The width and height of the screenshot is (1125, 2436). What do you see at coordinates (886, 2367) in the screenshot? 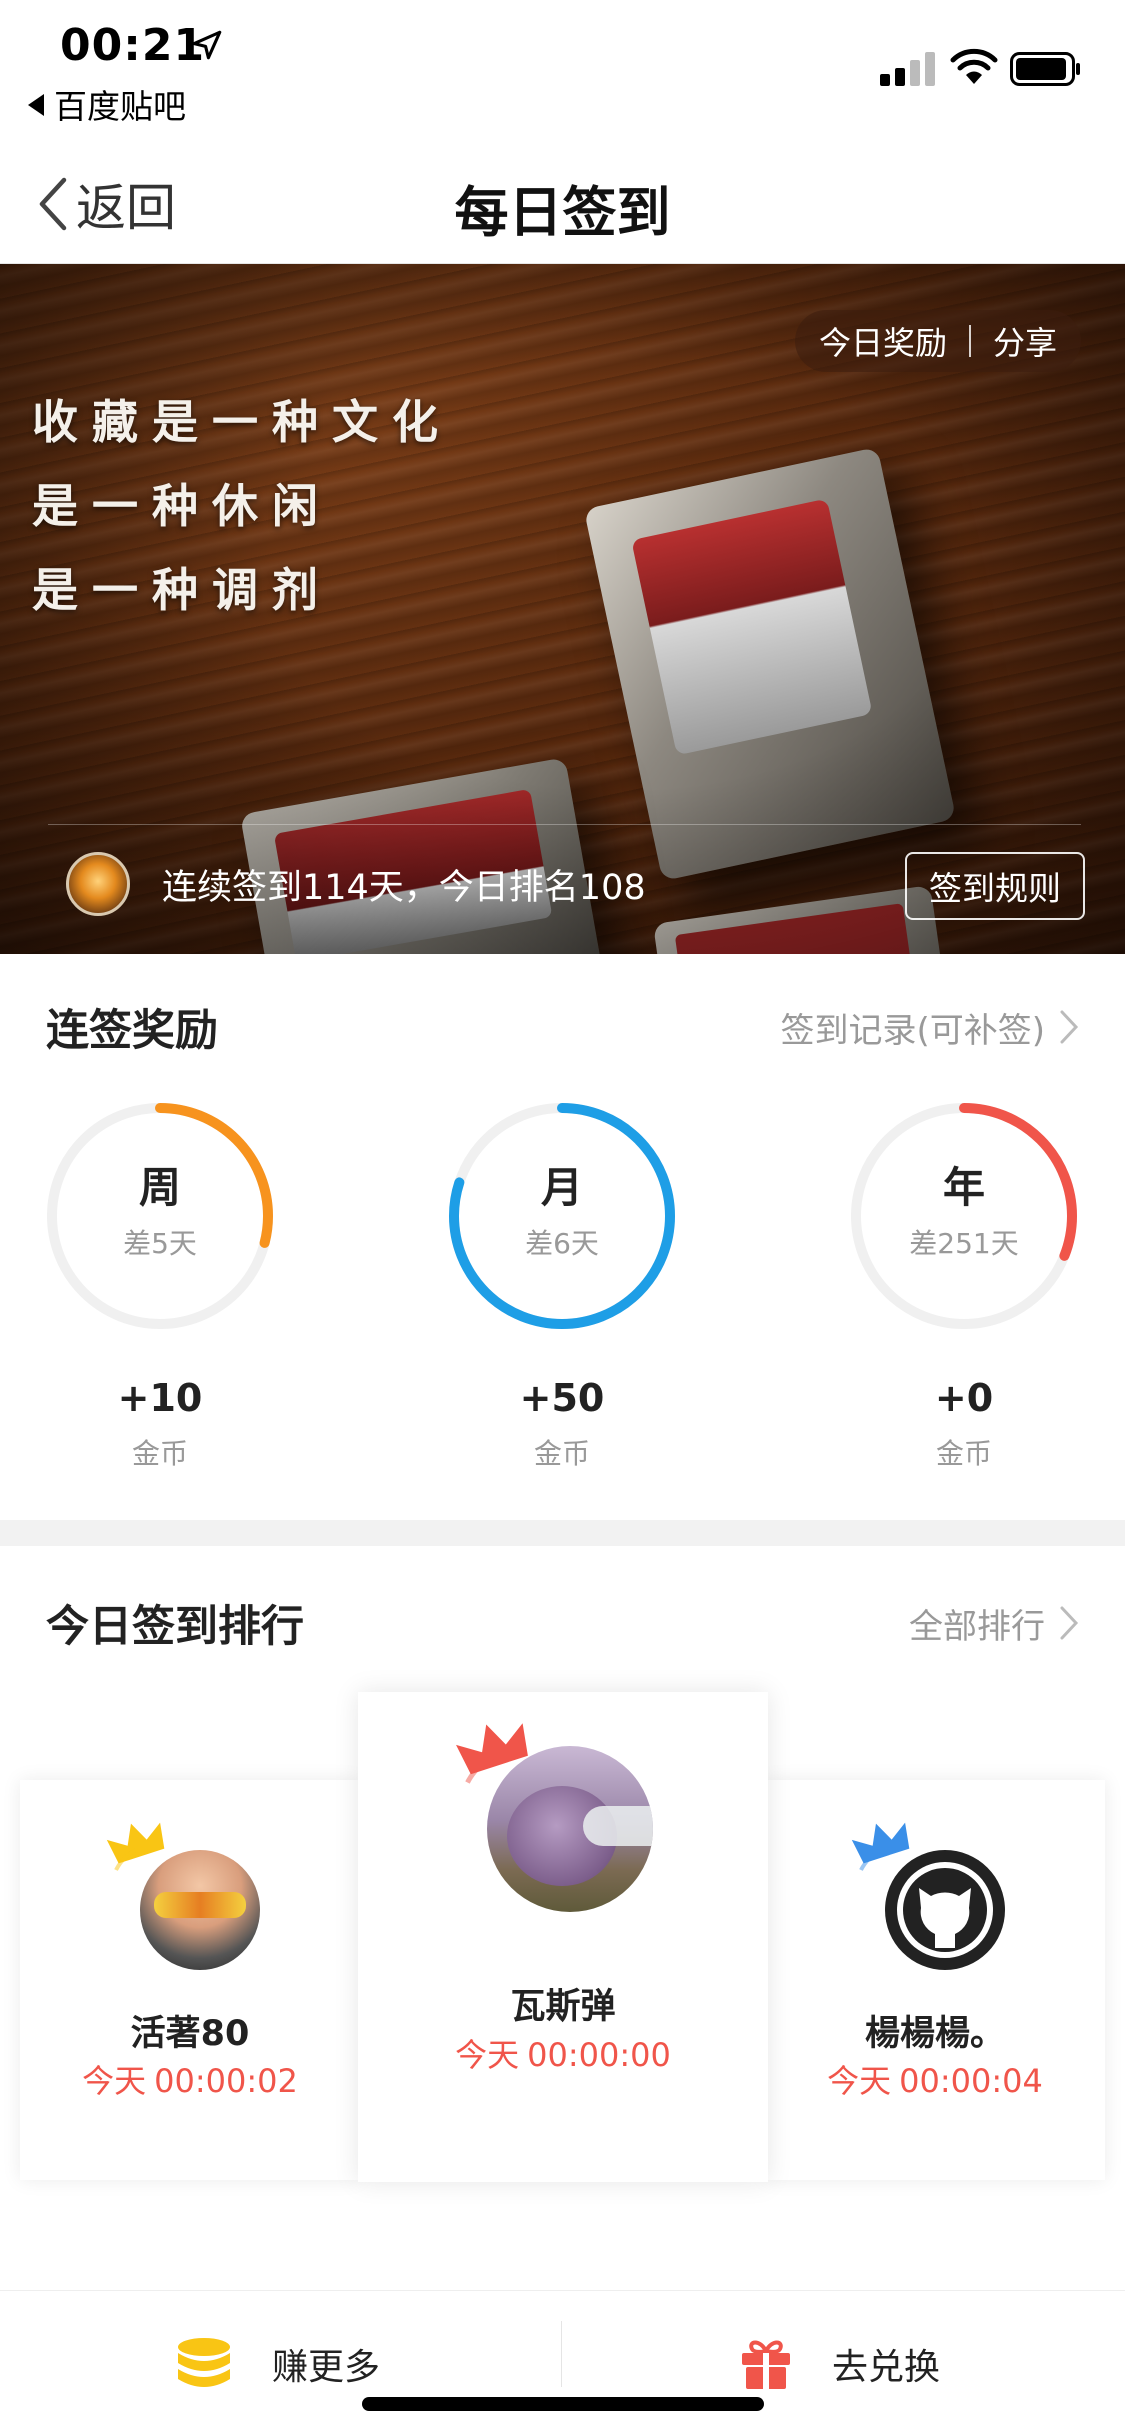
I see `redeem-label: 去兑换` at bounding box center [886, 2367].